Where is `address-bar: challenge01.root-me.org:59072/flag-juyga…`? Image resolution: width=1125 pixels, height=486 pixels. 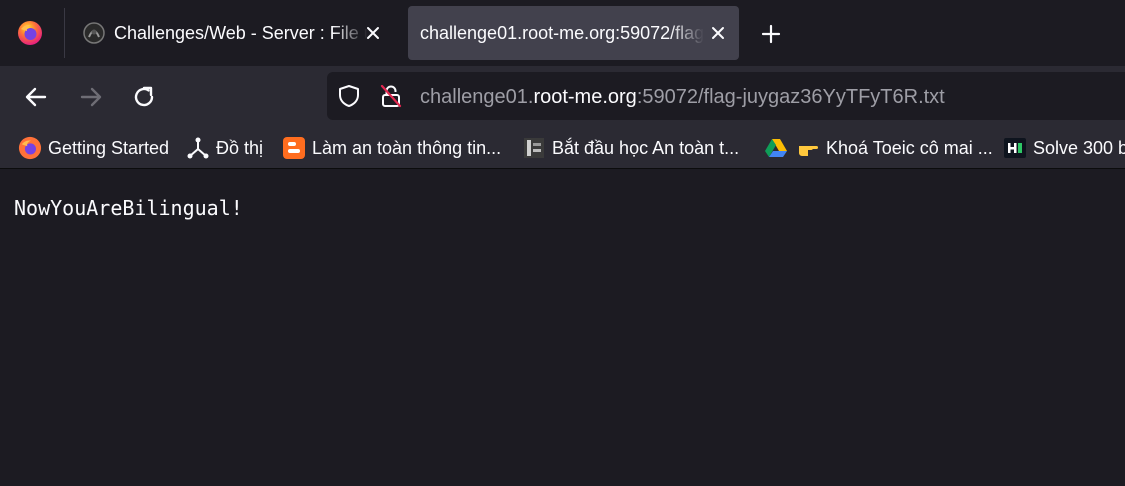 address-bar: challenge01.root-me.org:59072/flag-juyga… is located at coordinates (726, 96).